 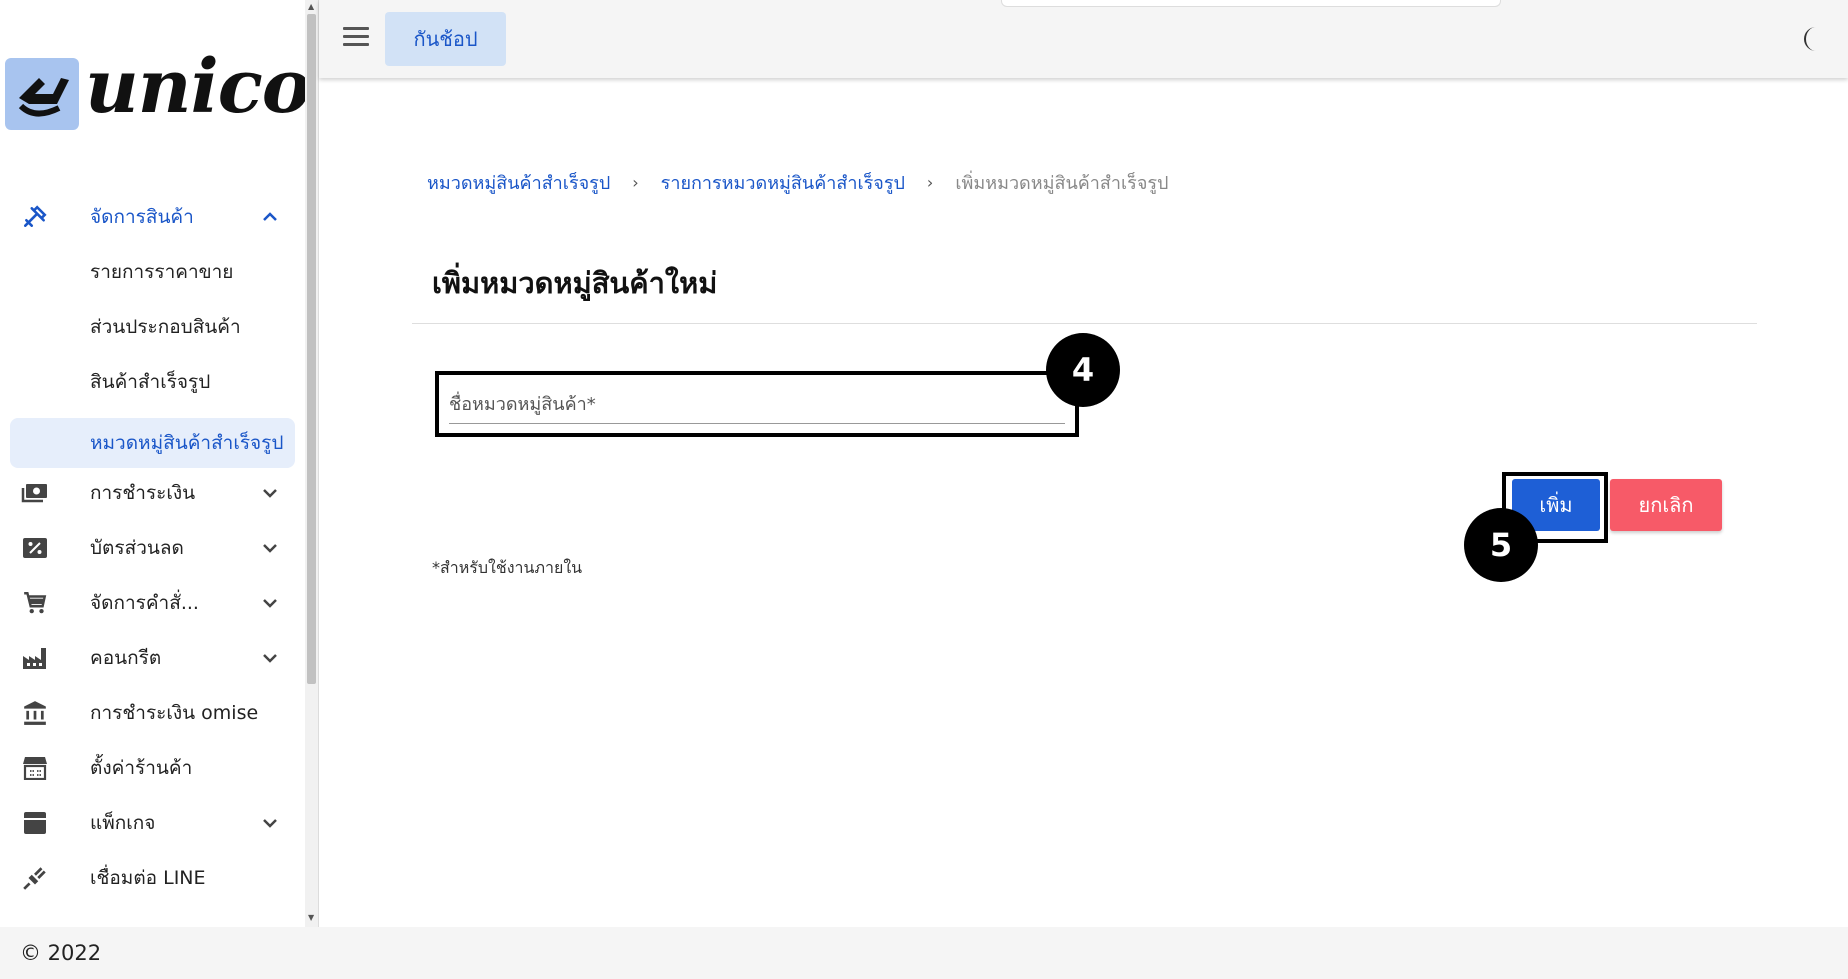 I want to click on step-badge-5: 5, so click(x=1501, y=545).